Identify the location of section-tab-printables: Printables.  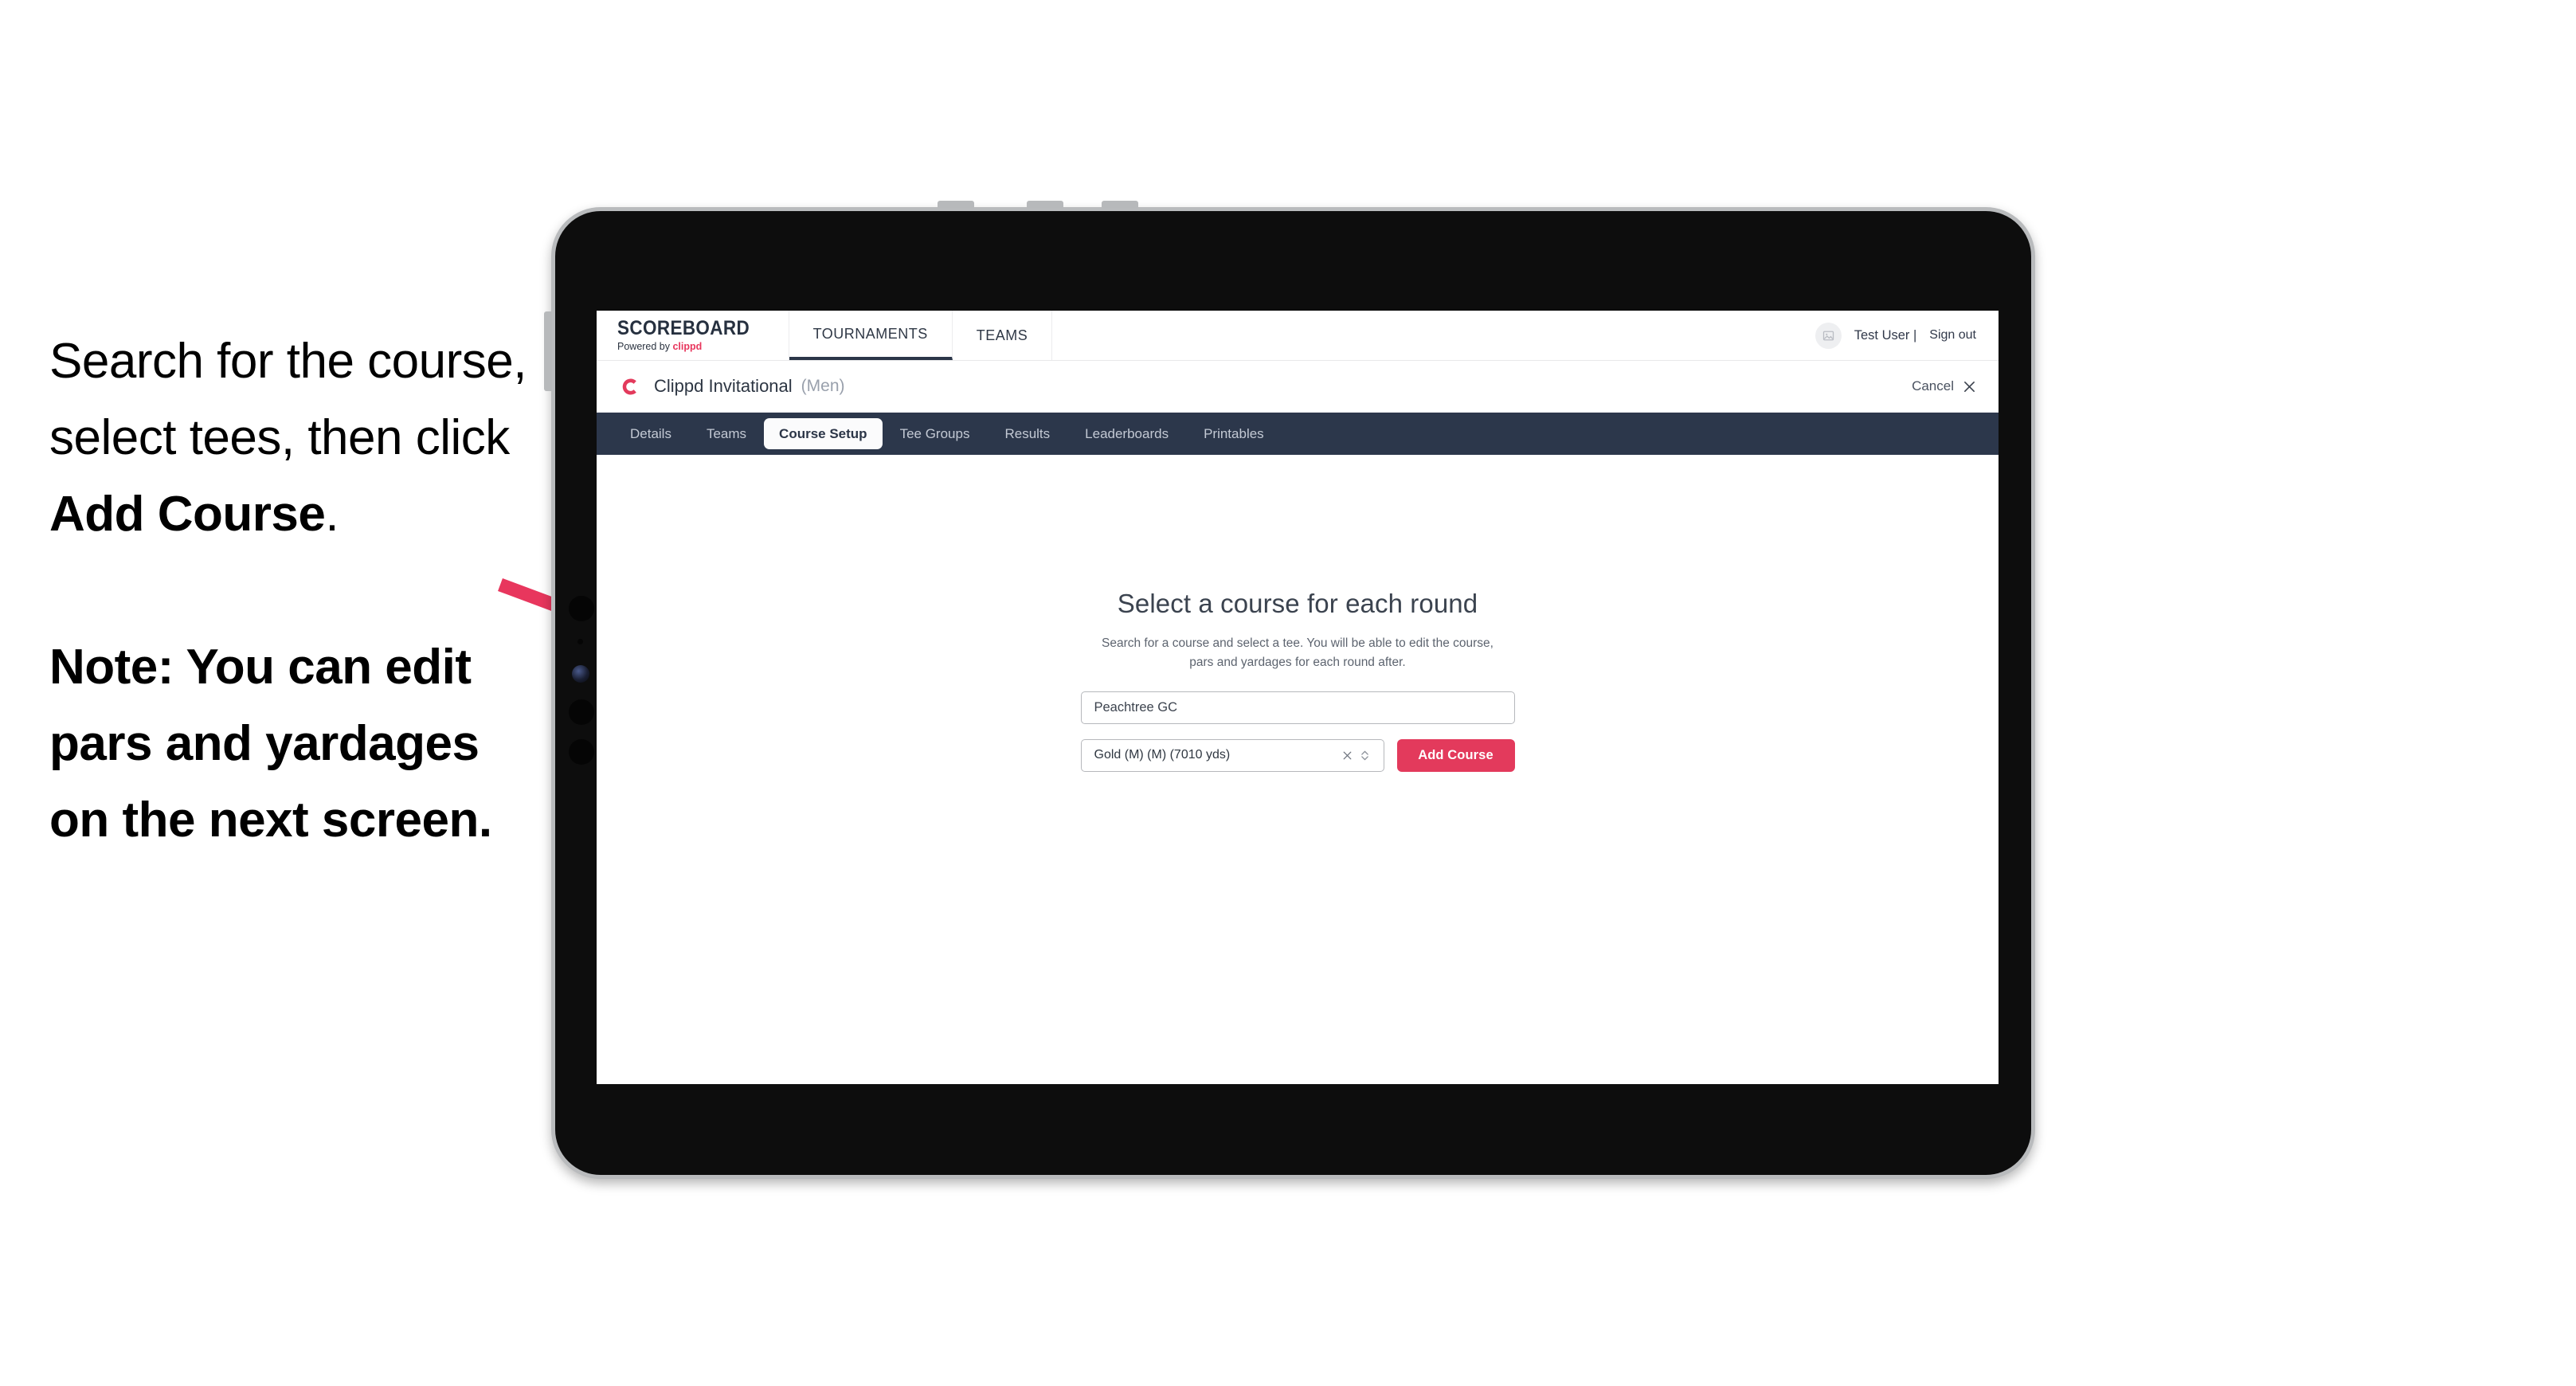
(1234, 434).